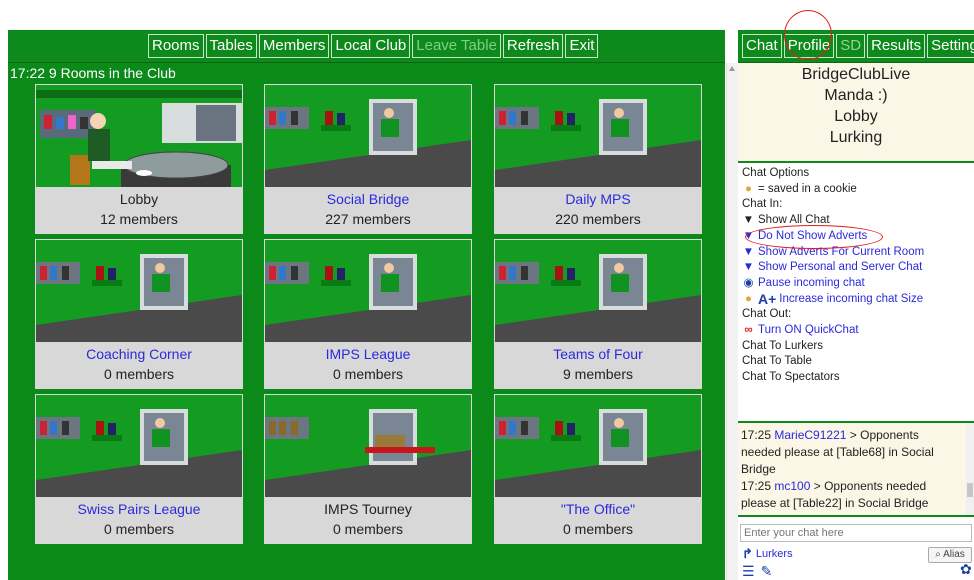 Image resolution: width=974 pixels, height=580 pixels. I want to click on share-icon: ↱, so click(747, 554).